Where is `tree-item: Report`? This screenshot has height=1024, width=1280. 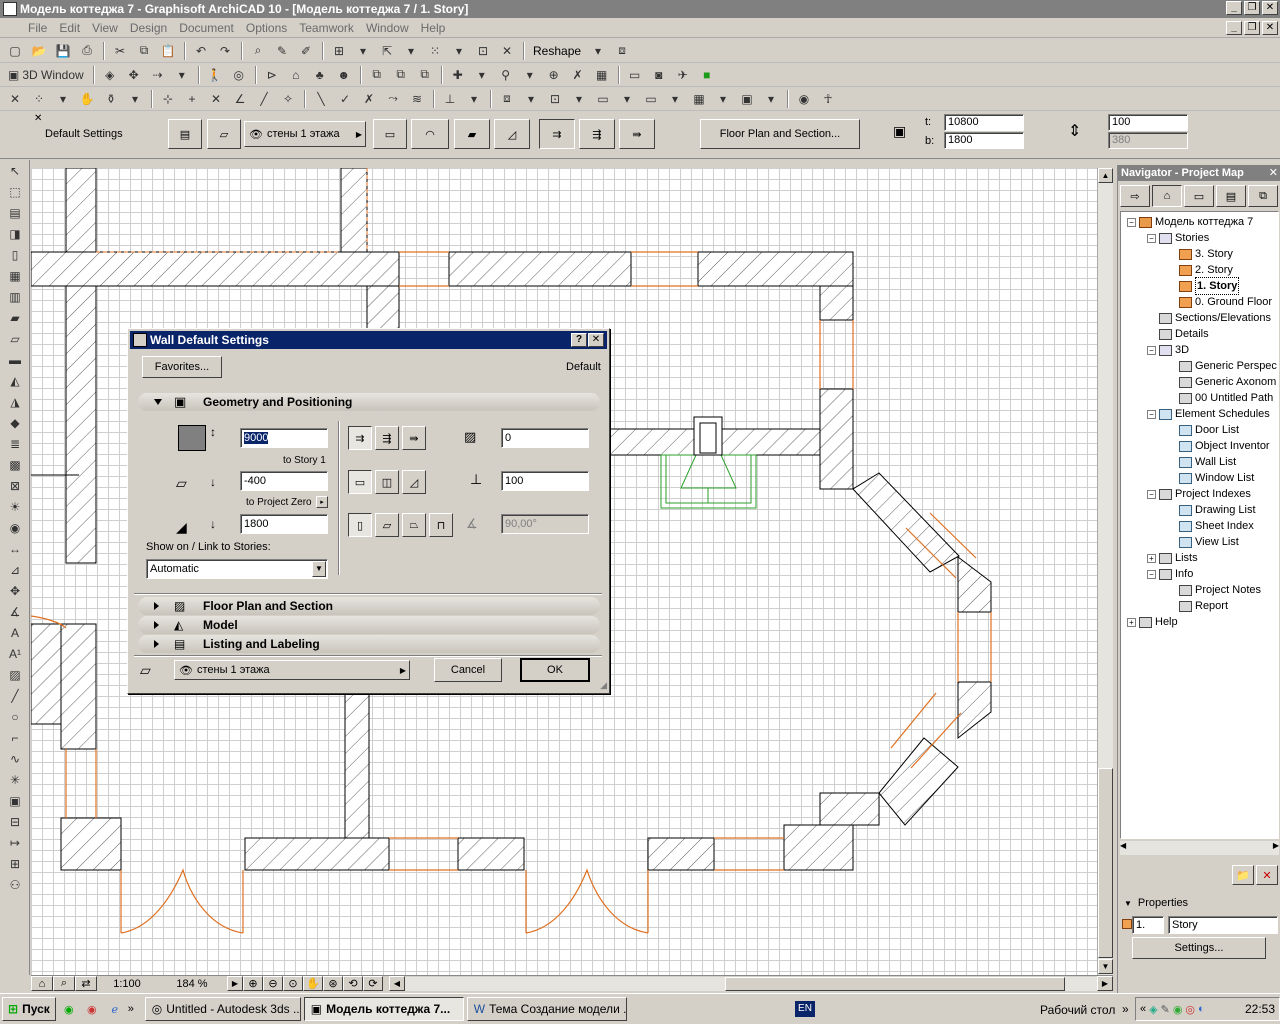 tree-item: Report is located at coordinates (1197, 606).